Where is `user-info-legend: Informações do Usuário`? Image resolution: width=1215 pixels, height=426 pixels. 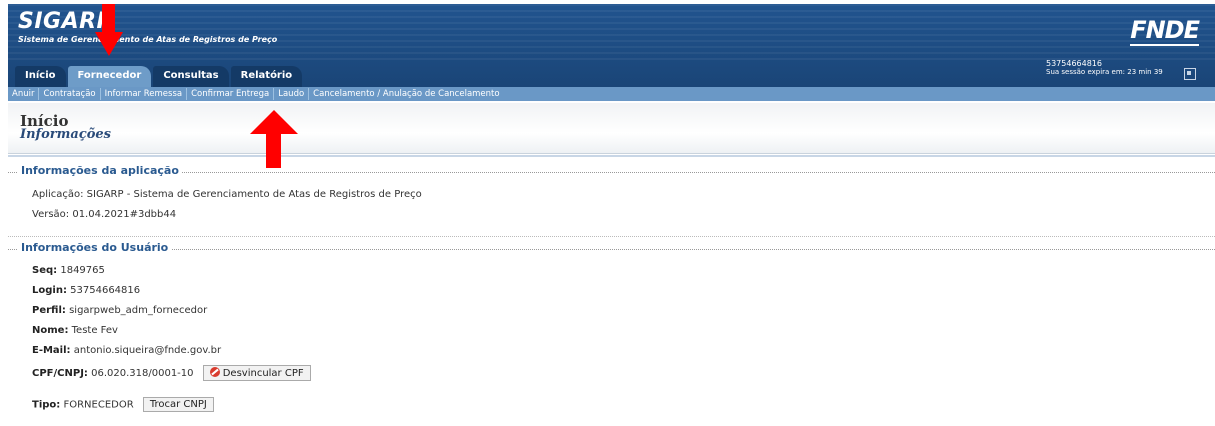
user-info-legend: Informações do Usuário is located at coordinates (95, 247).